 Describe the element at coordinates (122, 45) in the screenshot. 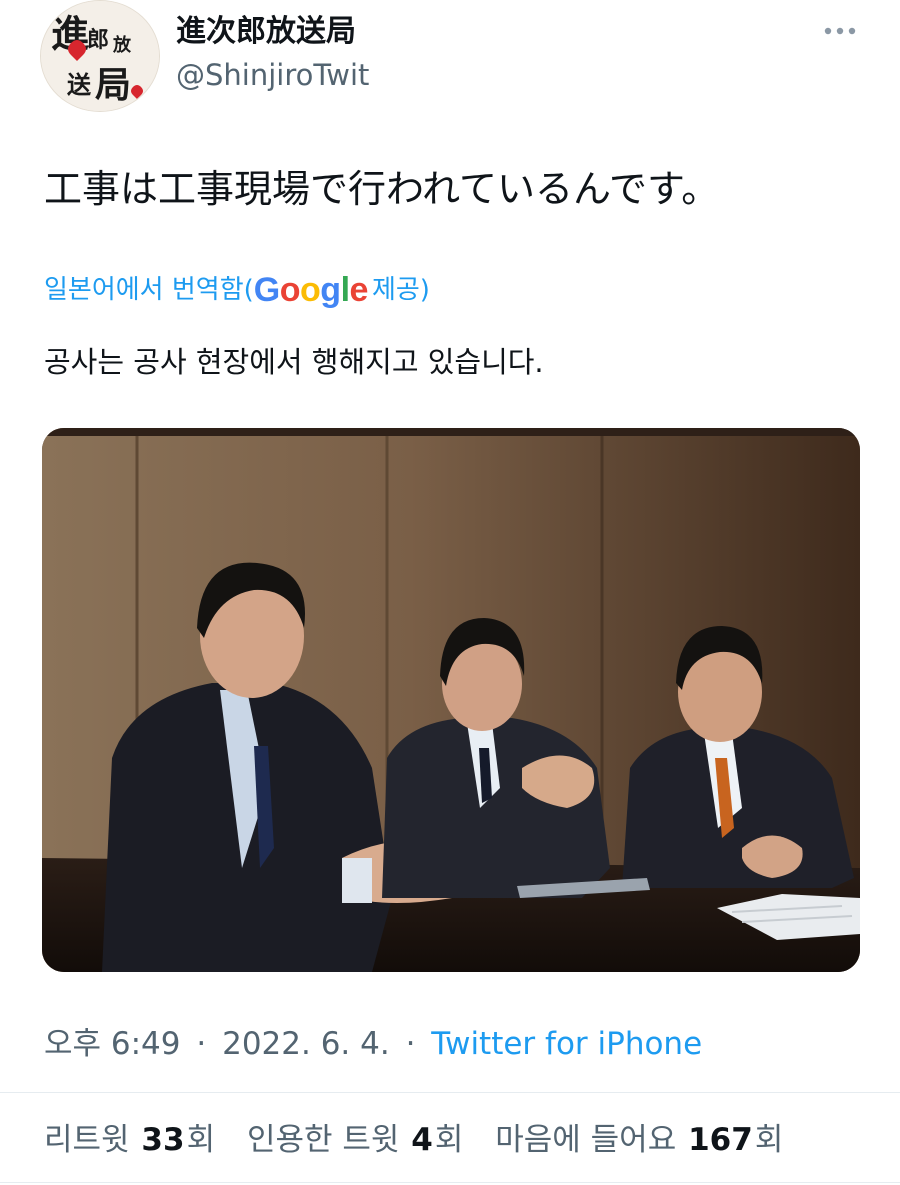

I see `svg-text: 放` at that location.